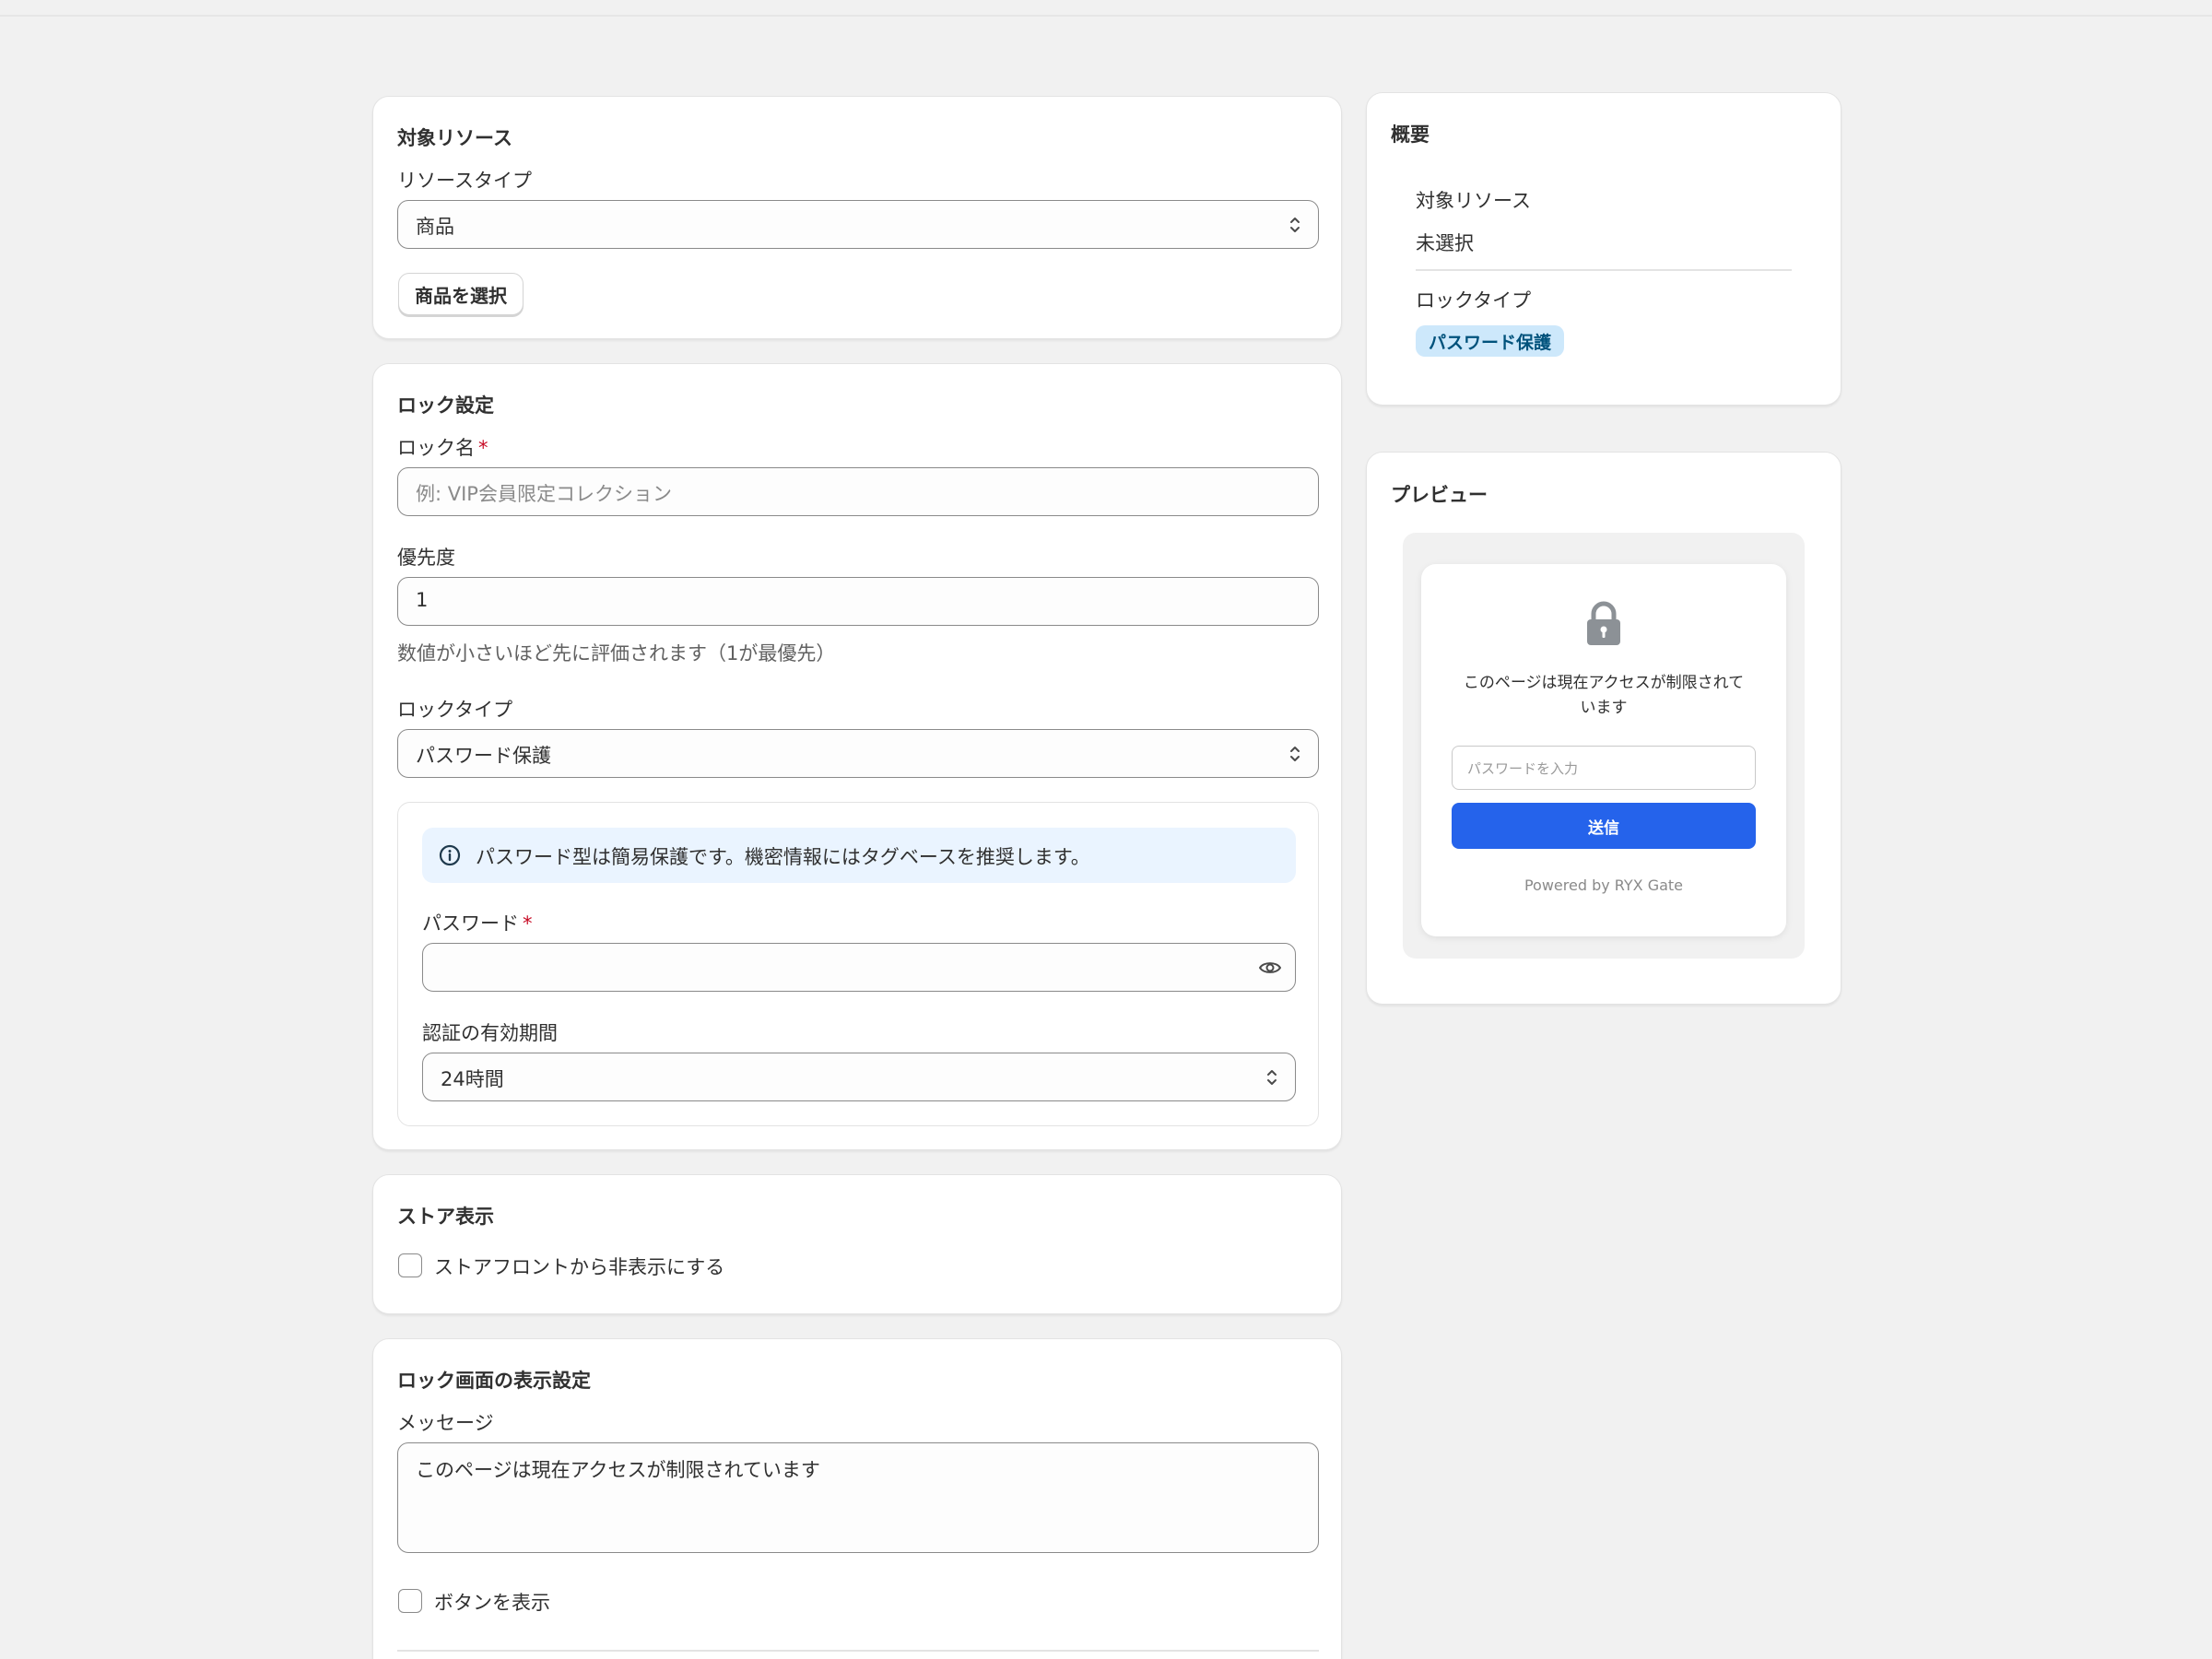 Image resolution: width=2212 pixels, height=1659 pixels. What do you see at coordinates (410, 1601) in the screenshot?
I see `show-button-checkbox` at bounding box center [410, 1601].